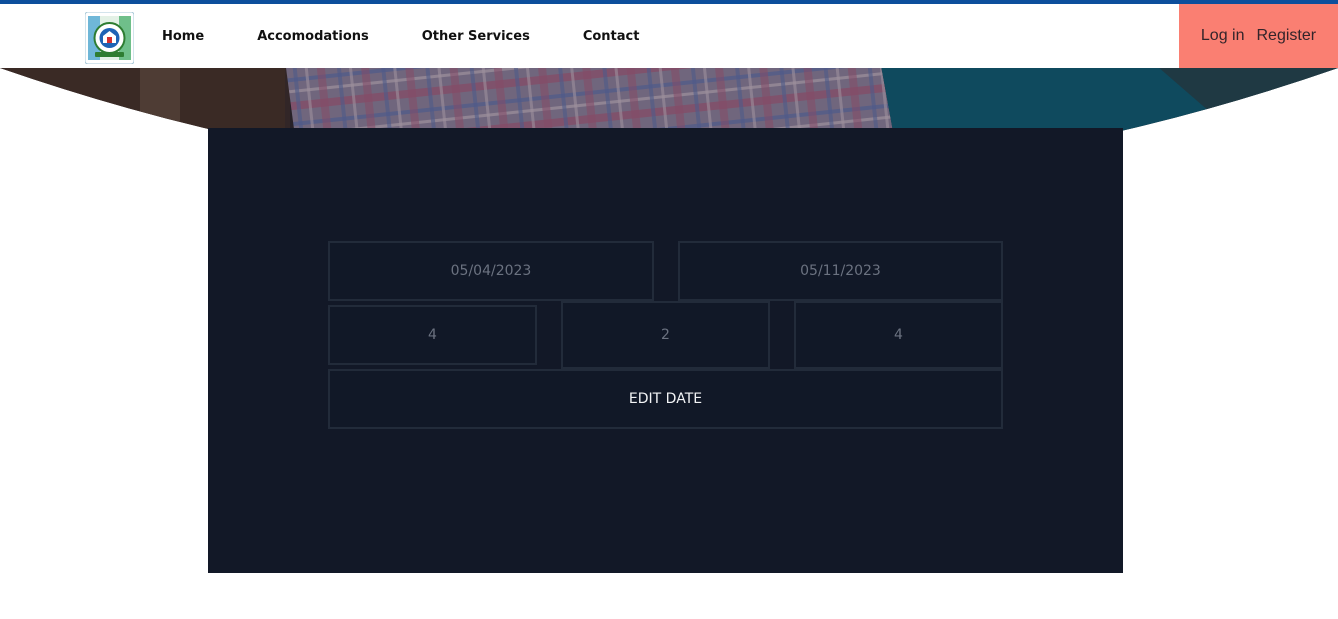  I want to click on school-crest-logo-icon, so click(109, 38).